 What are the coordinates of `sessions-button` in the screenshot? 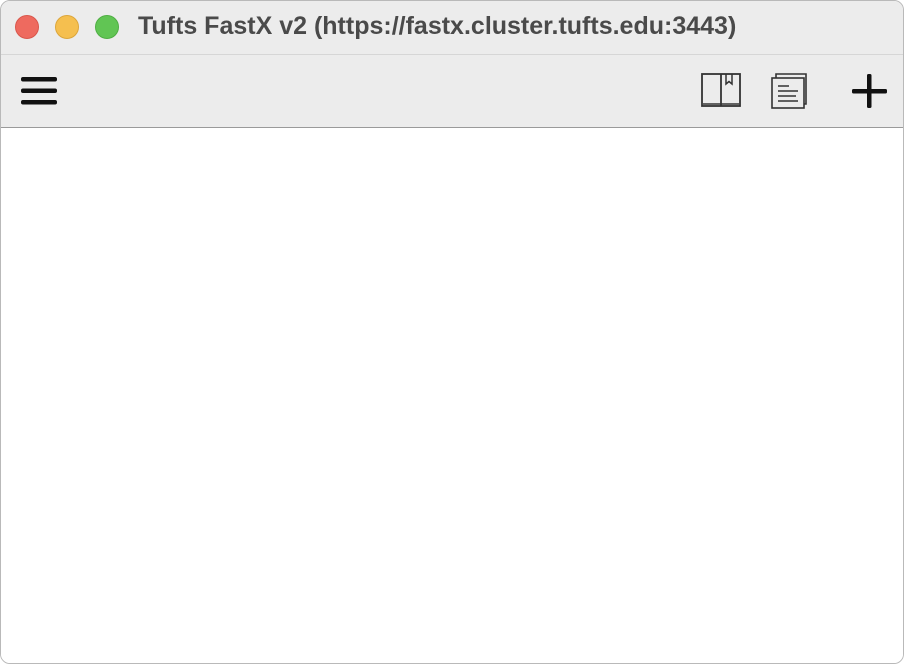 It's located at (789, 91).